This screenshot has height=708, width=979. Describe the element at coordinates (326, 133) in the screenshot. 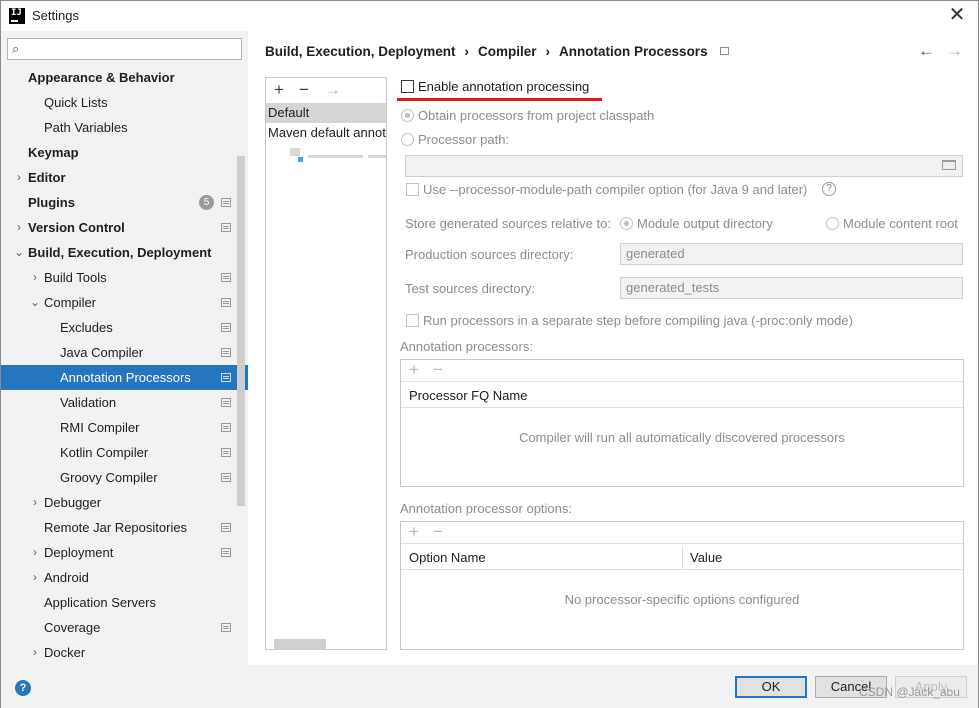

I see `profile-item-maven-default: Maven default annot` at that location.